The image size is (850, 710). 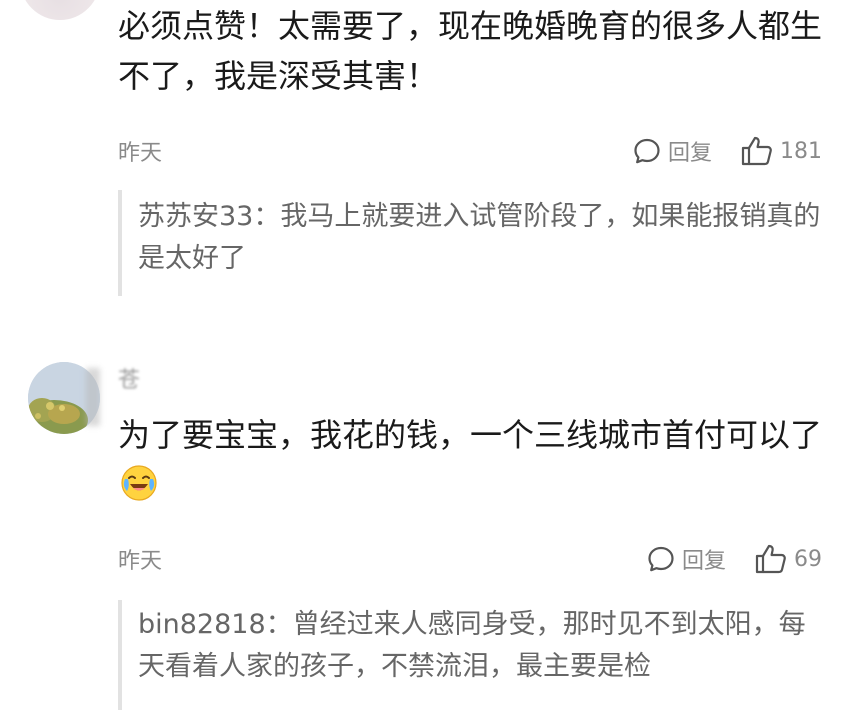 I want to click on crying-laughing-emoji, so click(x=139, y=483).